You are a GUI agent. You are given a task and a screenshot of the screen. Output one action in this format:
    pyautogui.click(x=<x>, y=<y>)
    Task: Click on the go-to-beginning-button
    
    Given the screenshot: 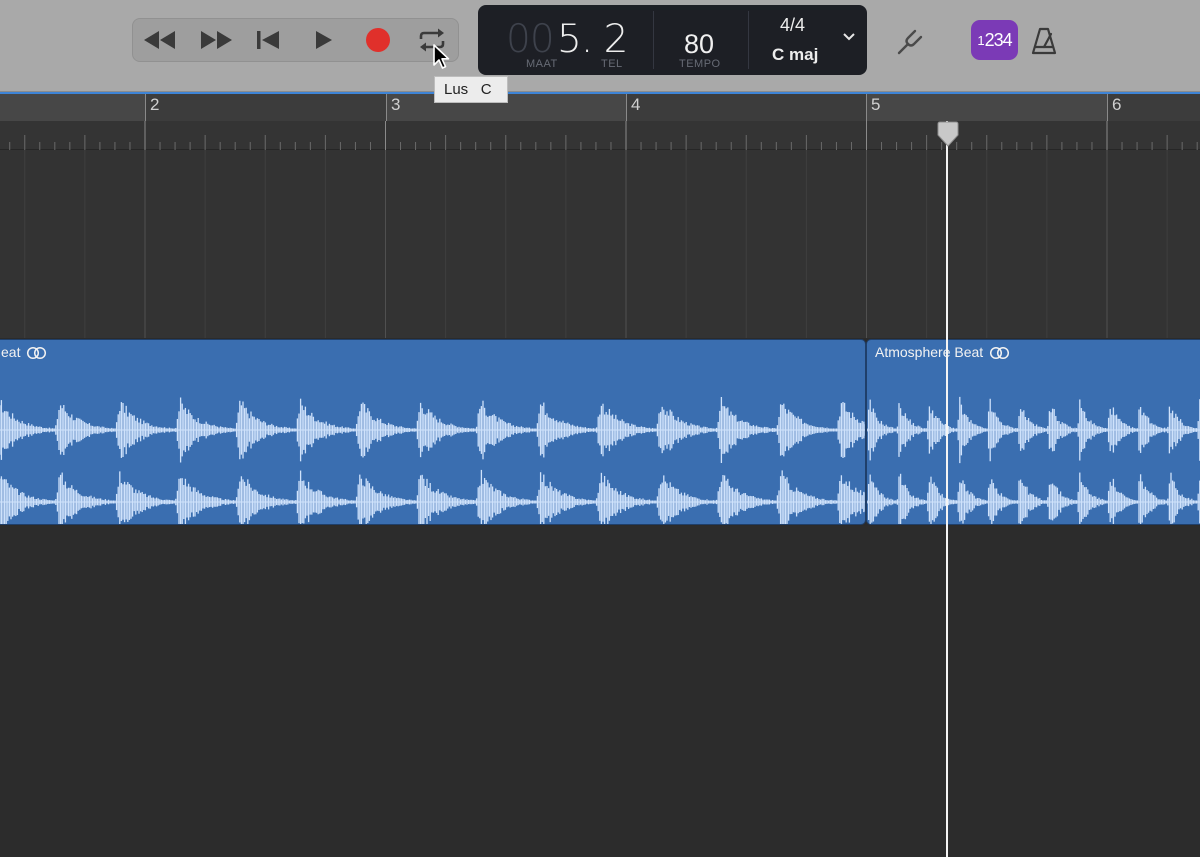 What is the action you would take?
    pyautogui.click(x=268, y=40)
    